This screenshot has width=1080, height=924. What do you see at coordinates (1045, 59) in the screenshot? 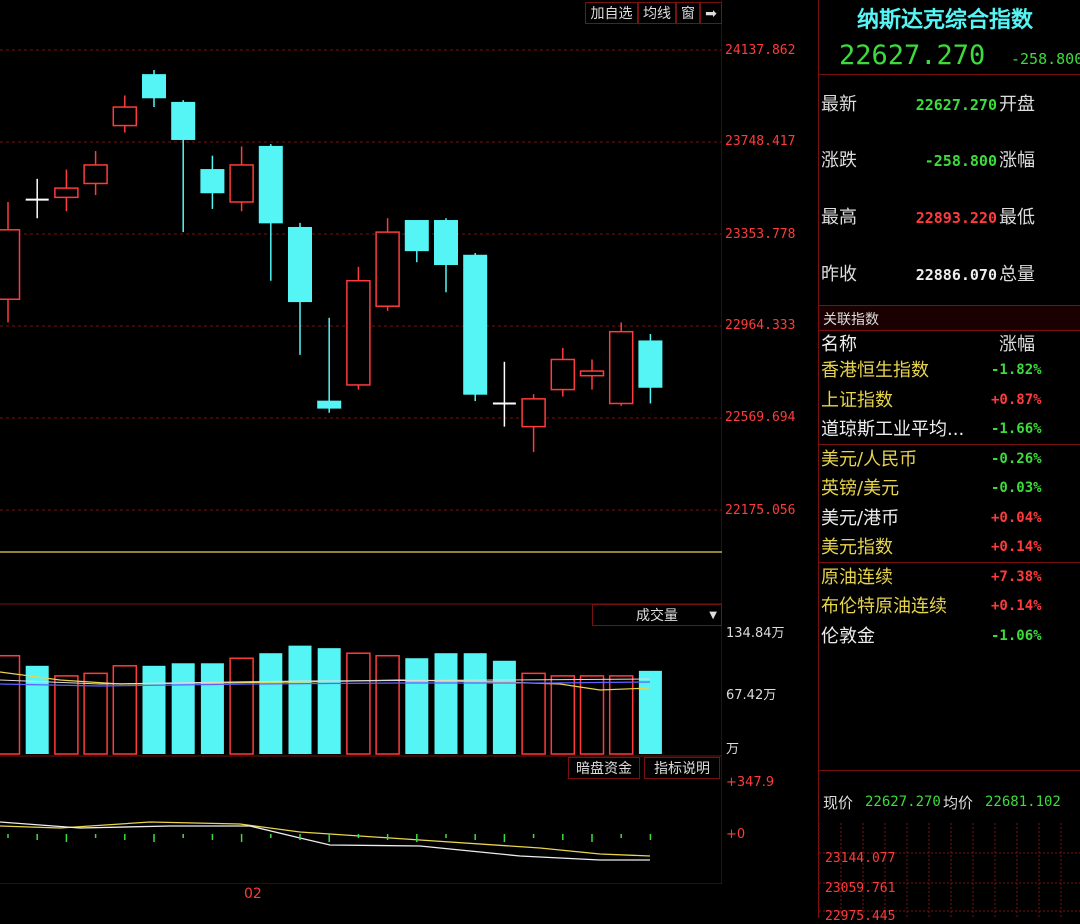
I see `price-change: -258.800` at bounding box center [1045, 59].